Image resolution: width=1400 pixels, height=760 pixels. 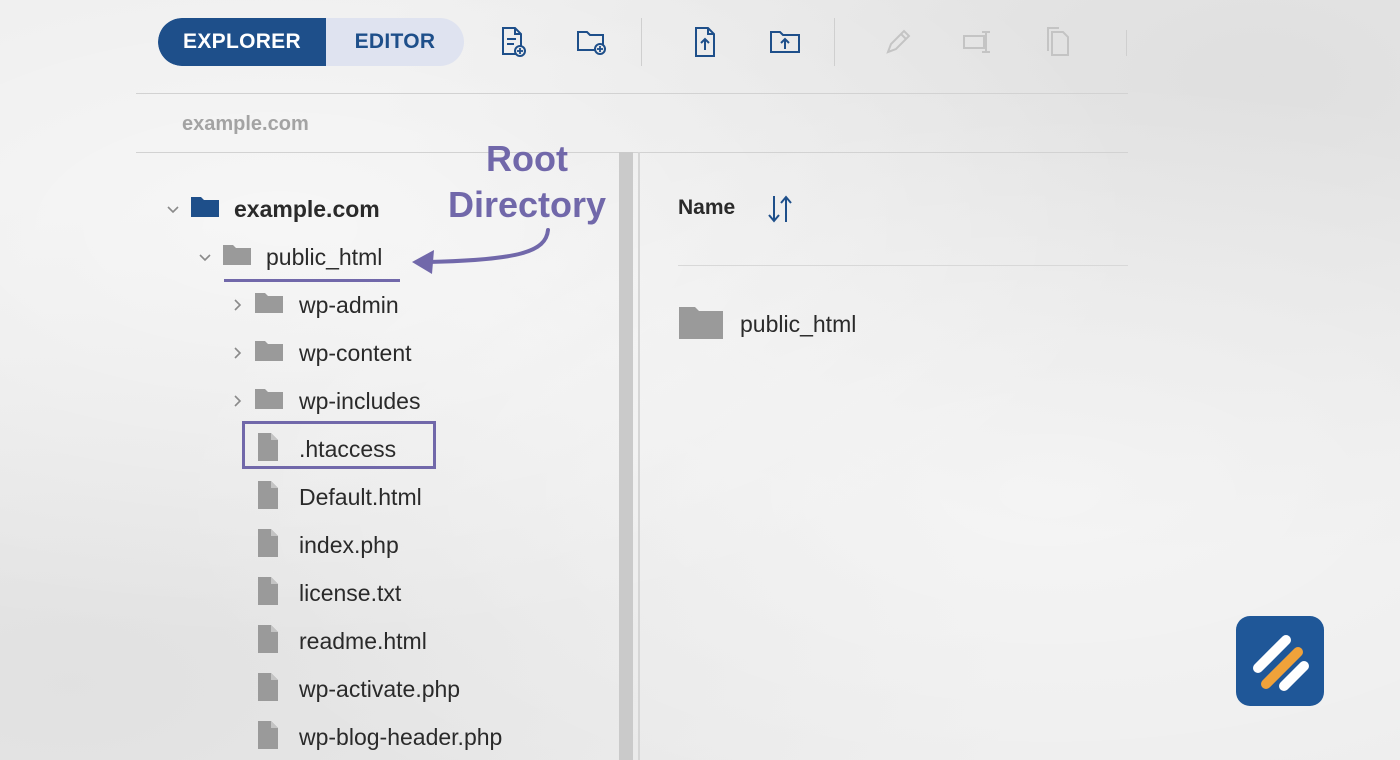 I want to click on tree-item-file: Default.html, so click(x=339, y=497).